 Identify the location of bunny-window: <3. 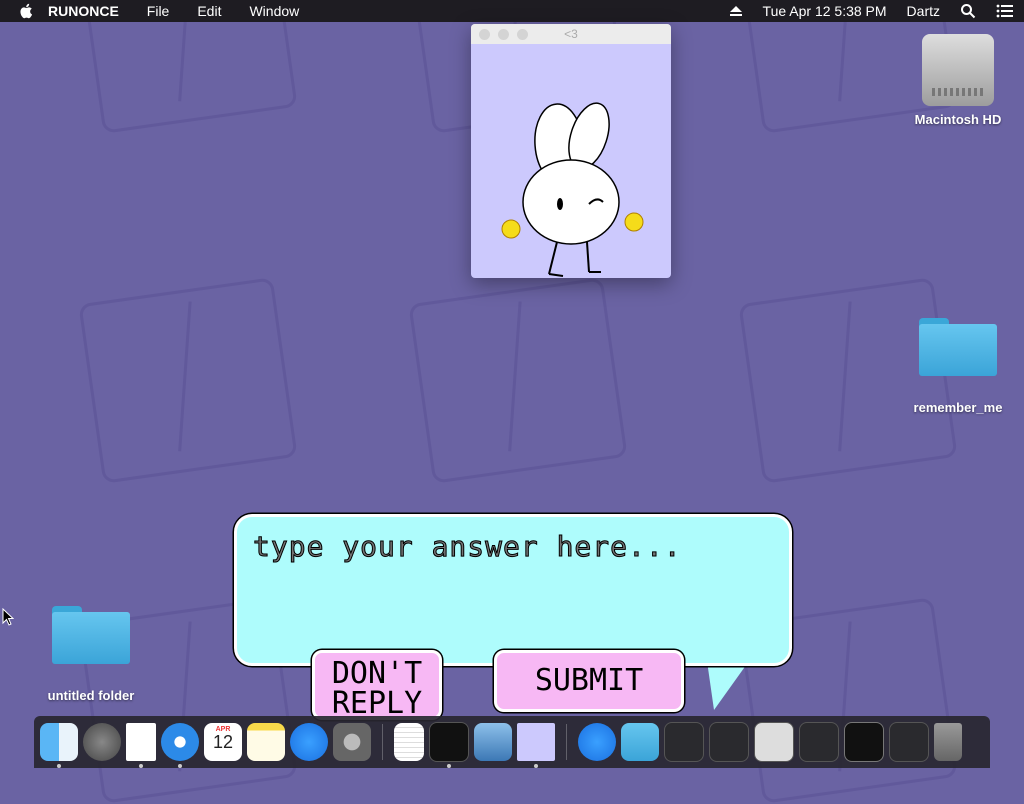
(571, 151).